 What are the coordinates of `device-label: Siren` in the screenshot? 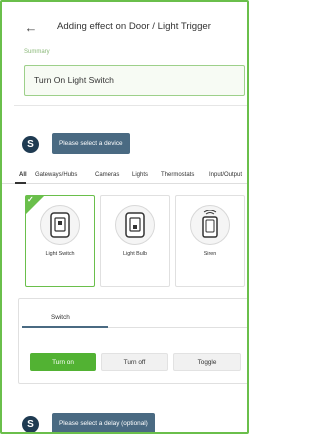 It's located at (210, 254).